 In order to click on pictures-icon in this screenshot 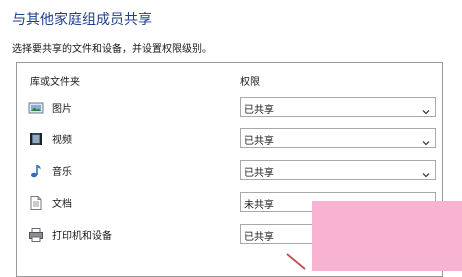, I will do `click(36, 108)`.